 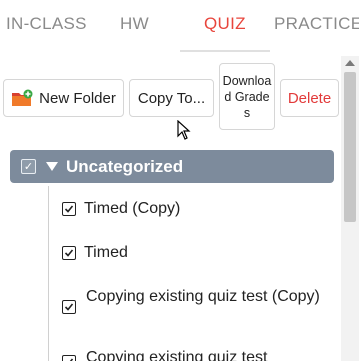 I want to click on item-label: Copying existing quiz test, so click(x=177, y=355).